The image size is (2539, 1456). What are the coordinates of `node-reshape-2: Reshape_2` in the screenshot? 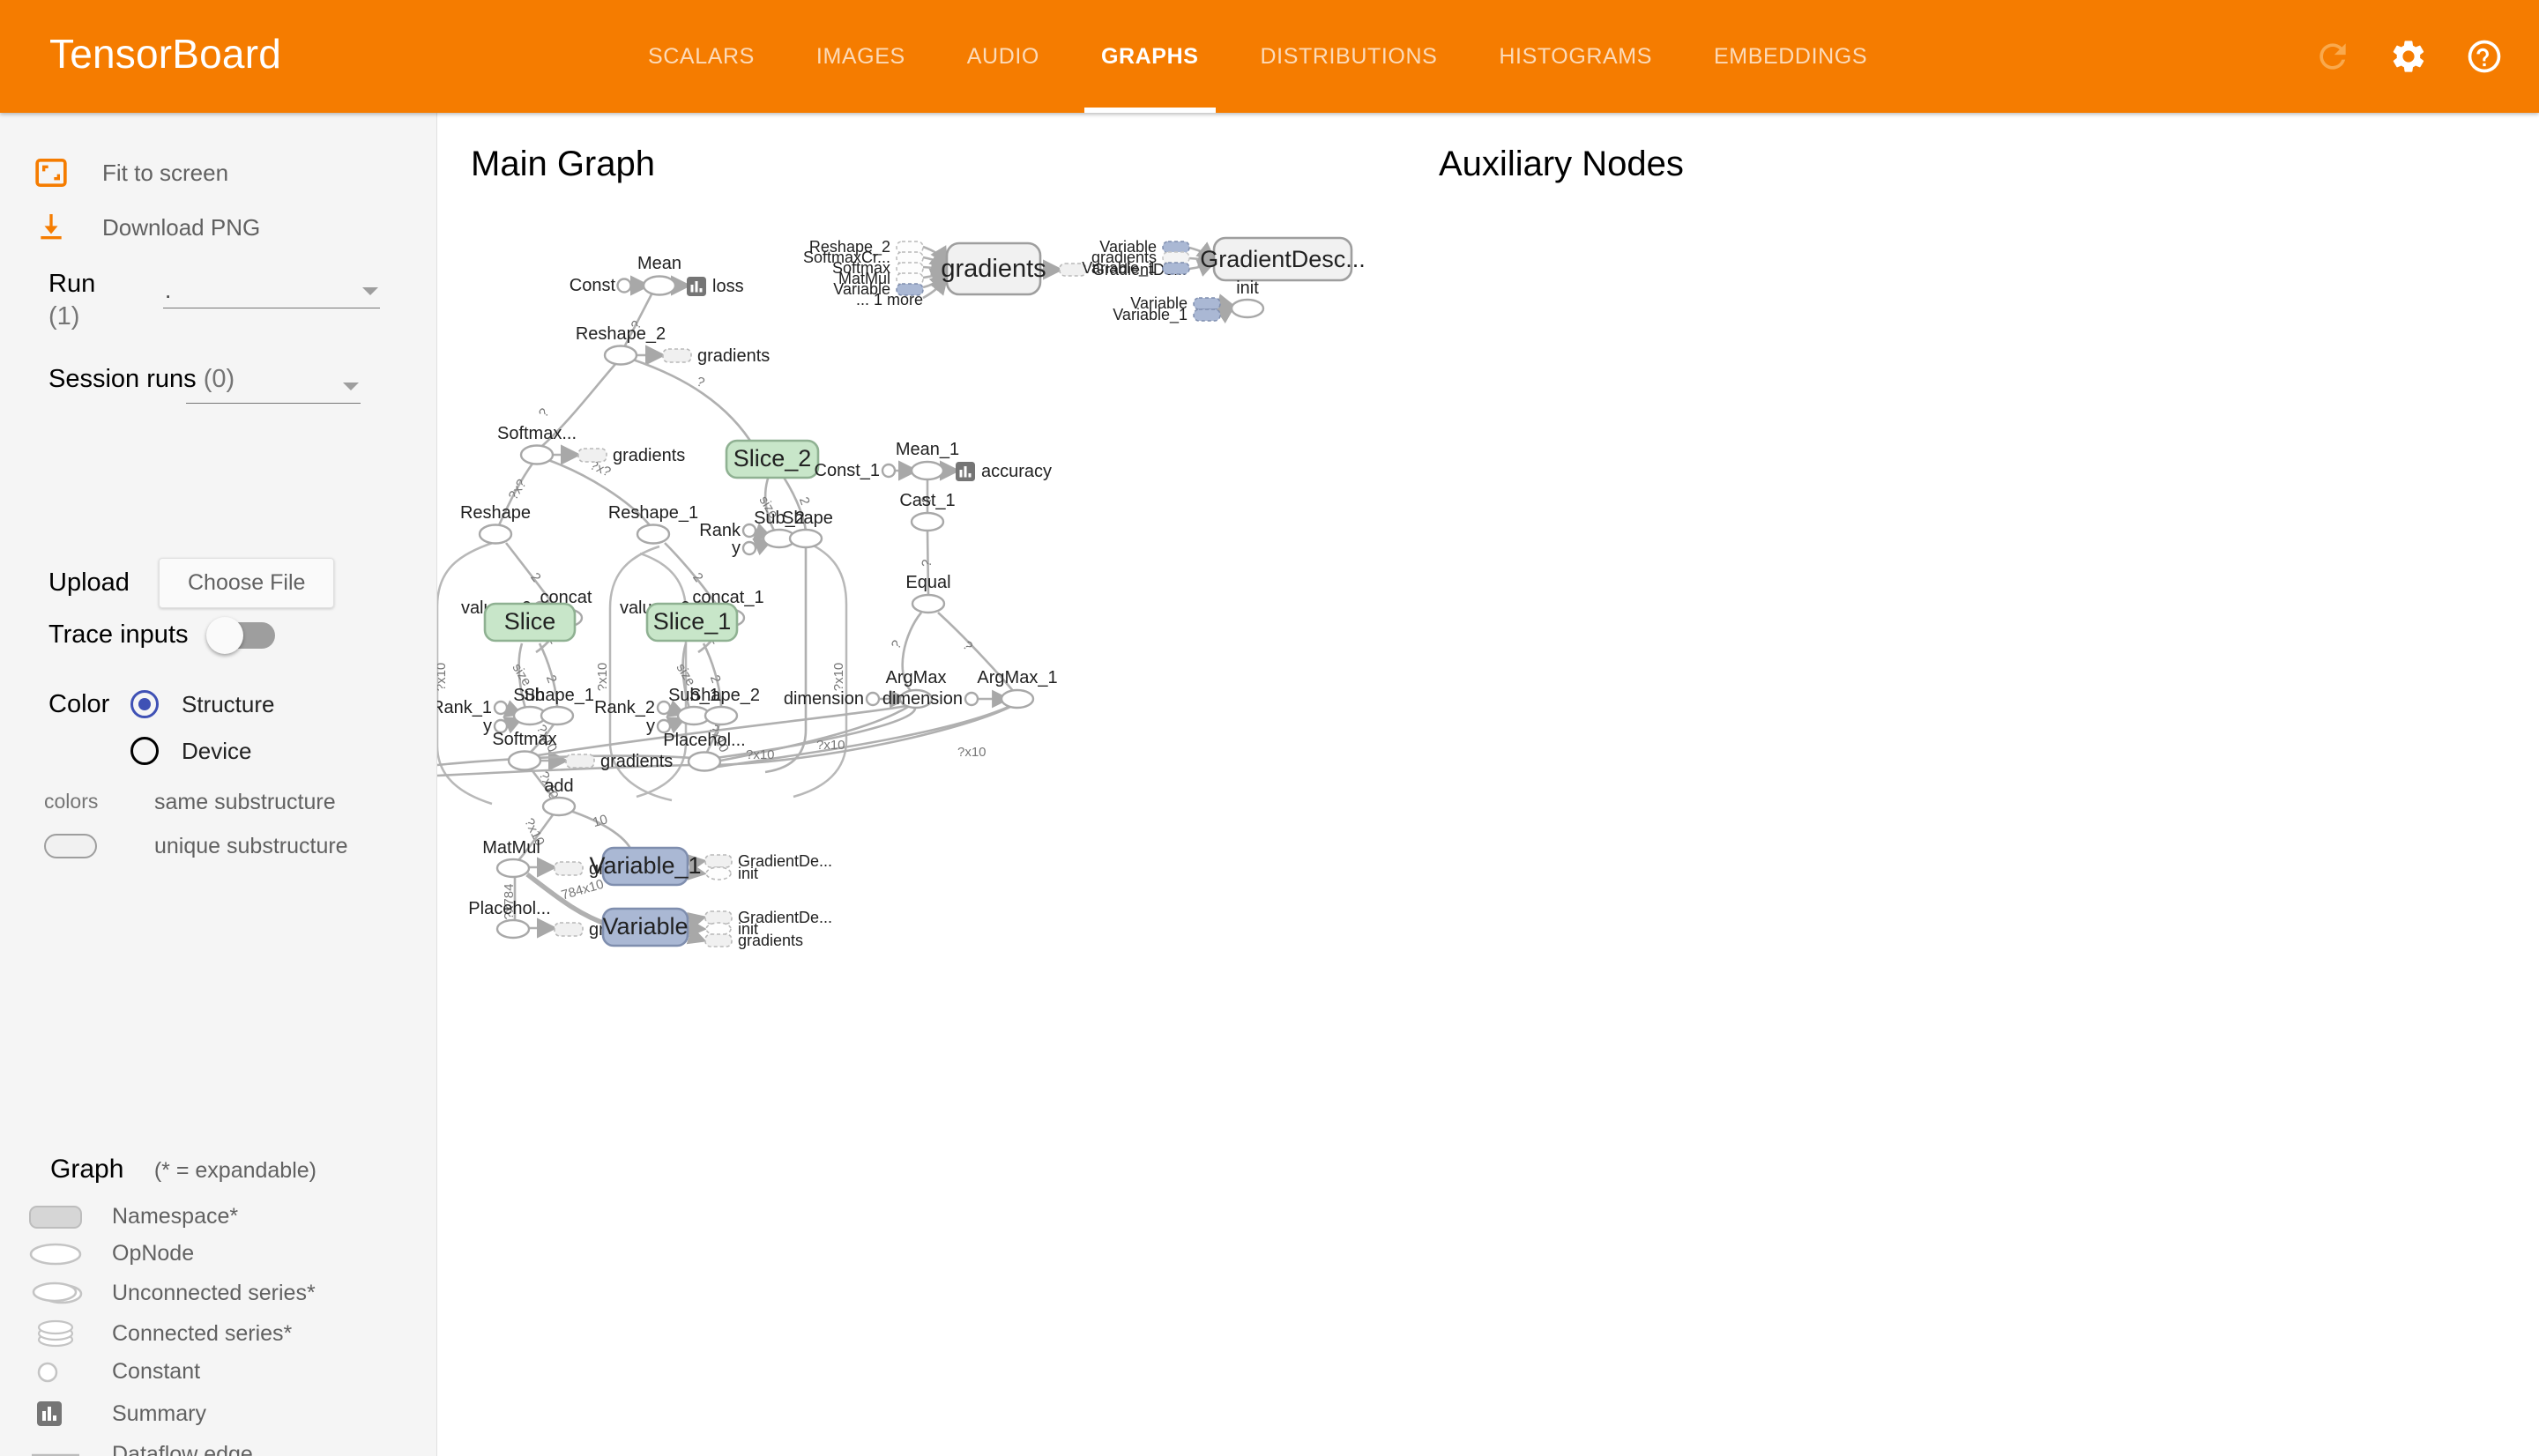 It's located at (621, 345).